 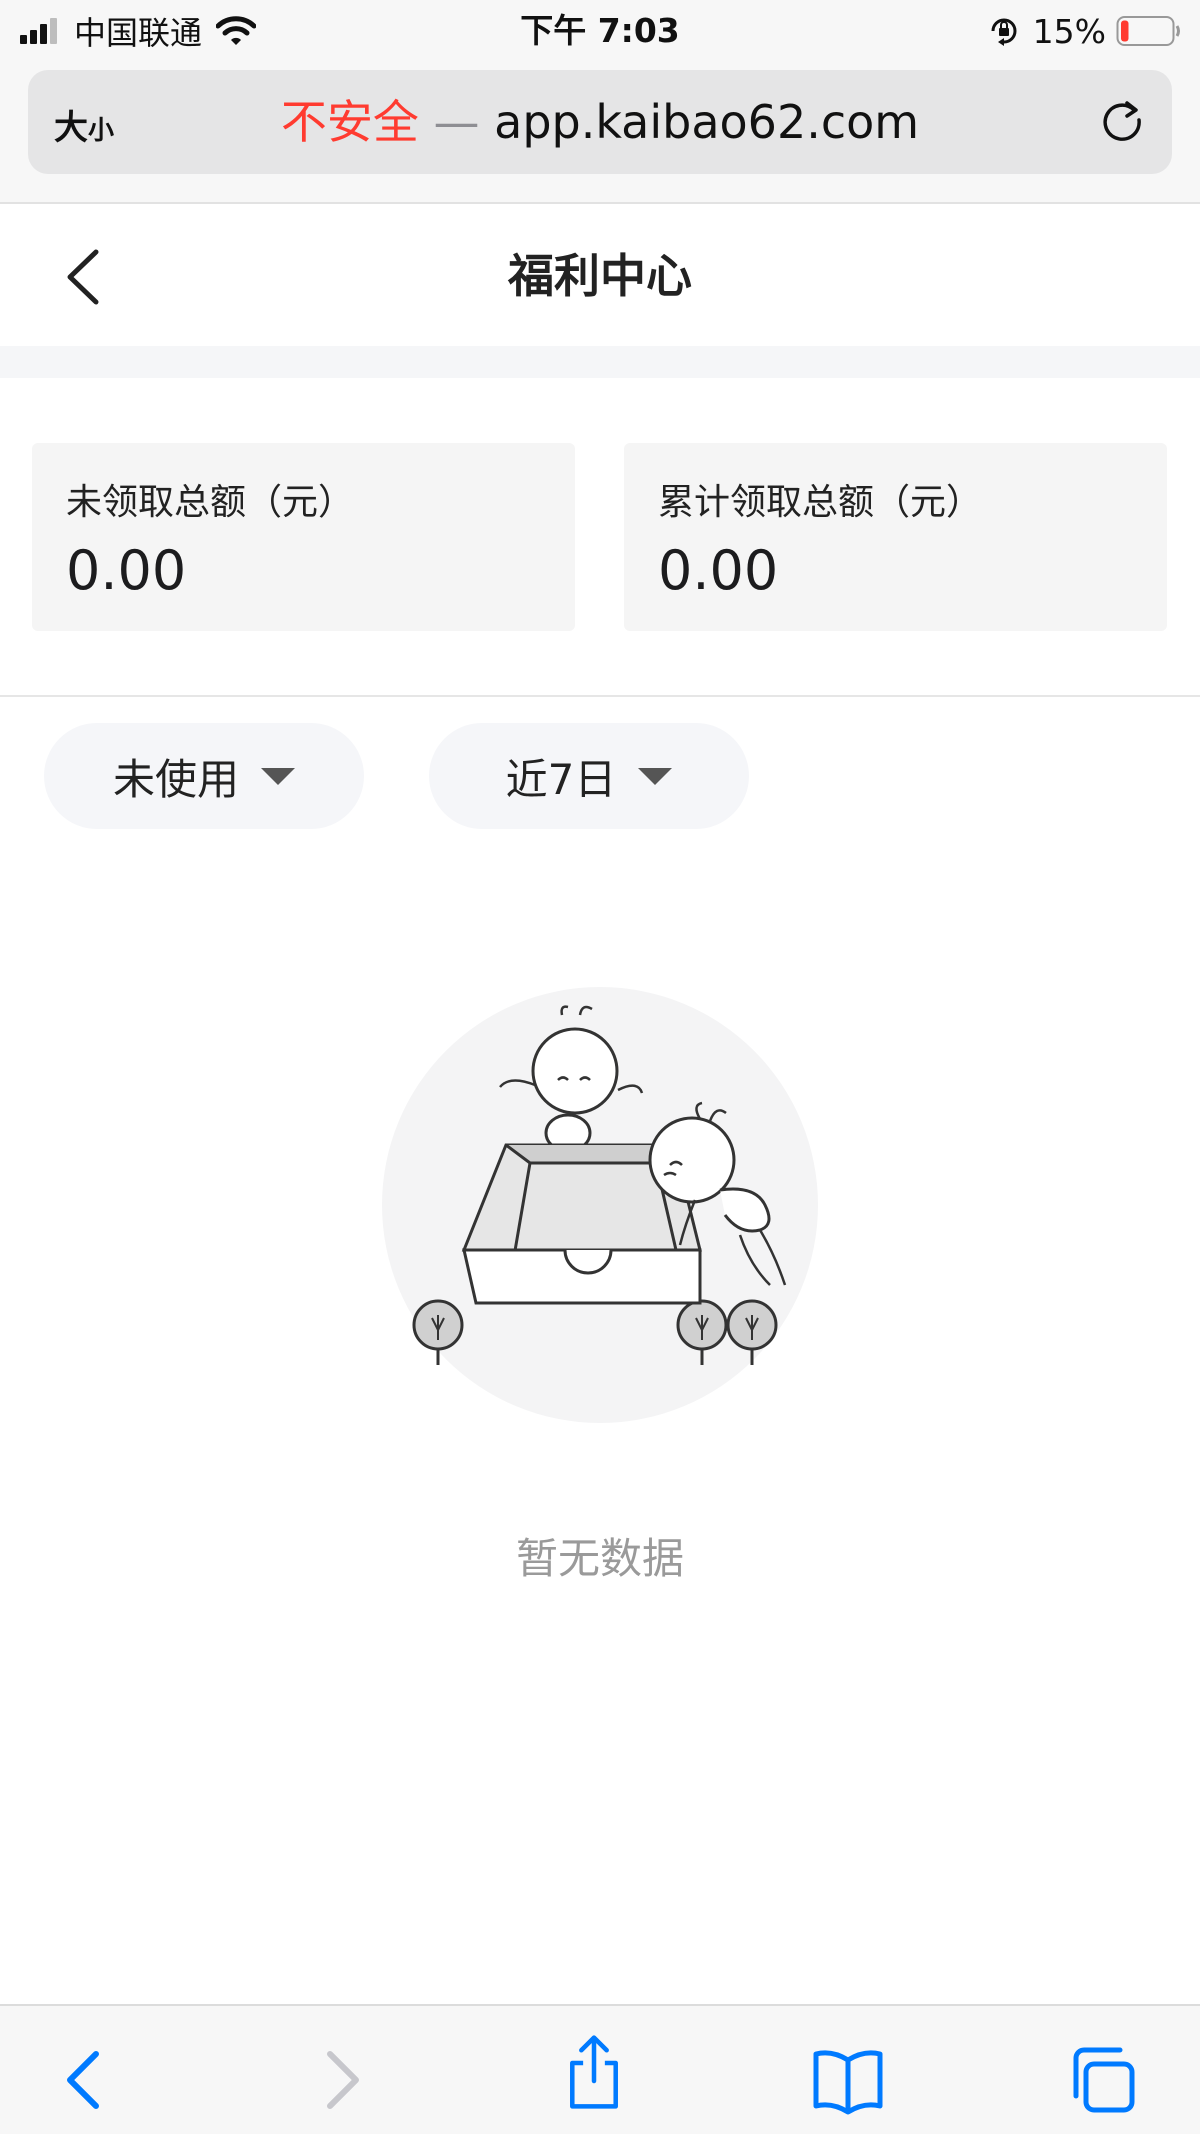 What do you see at coordinates (126, 570) in the screenshot?
I see `unclaimed-total-value: 0.00` at bounding box center [126, 570].